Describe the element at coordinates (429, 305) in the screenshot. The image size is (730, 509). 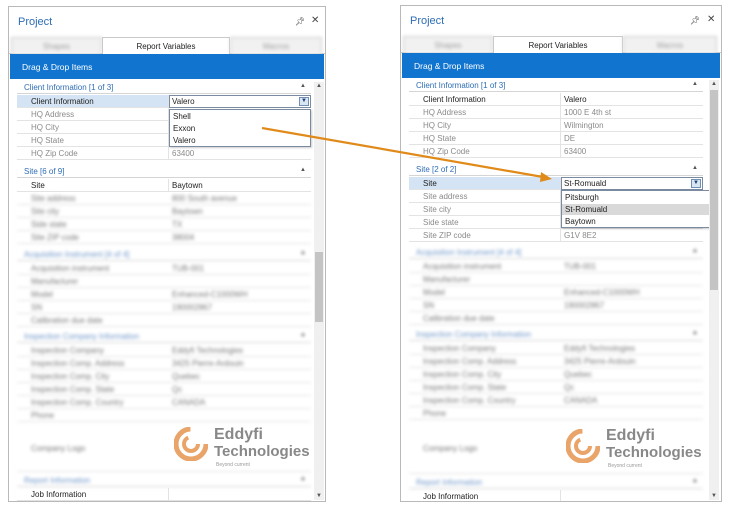
I see `property-name: SN` at that location.